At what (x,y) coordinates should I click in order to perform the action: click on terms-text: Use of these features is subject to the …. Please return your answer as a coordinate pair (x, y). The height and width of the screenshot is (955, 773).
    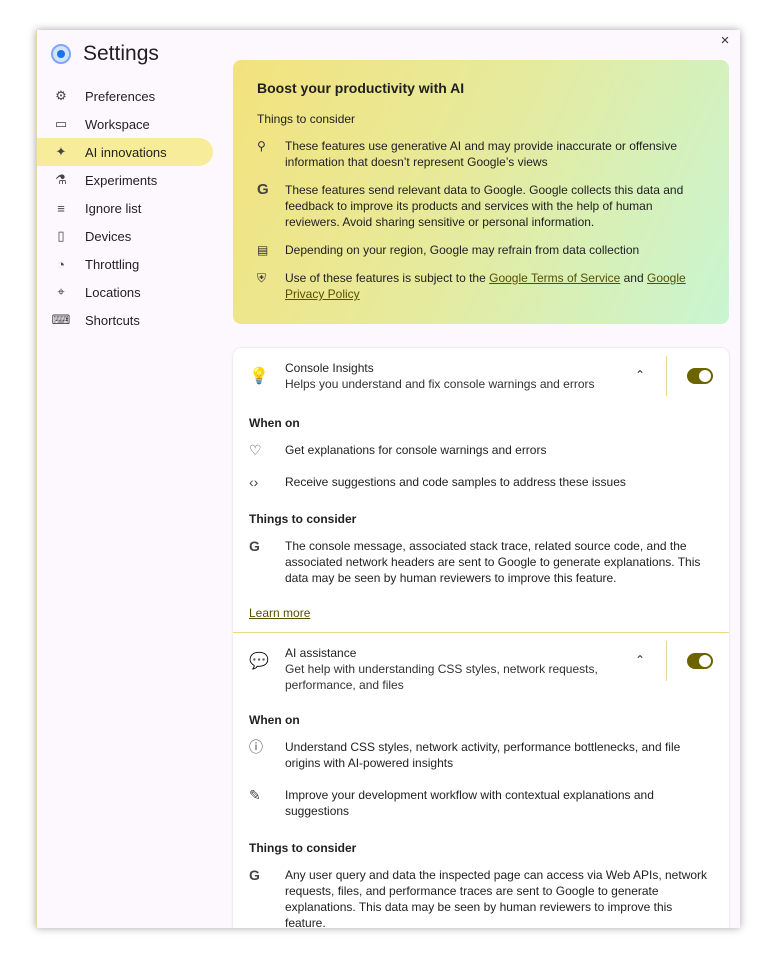
    Looking at the image, I should click on (495, 286).